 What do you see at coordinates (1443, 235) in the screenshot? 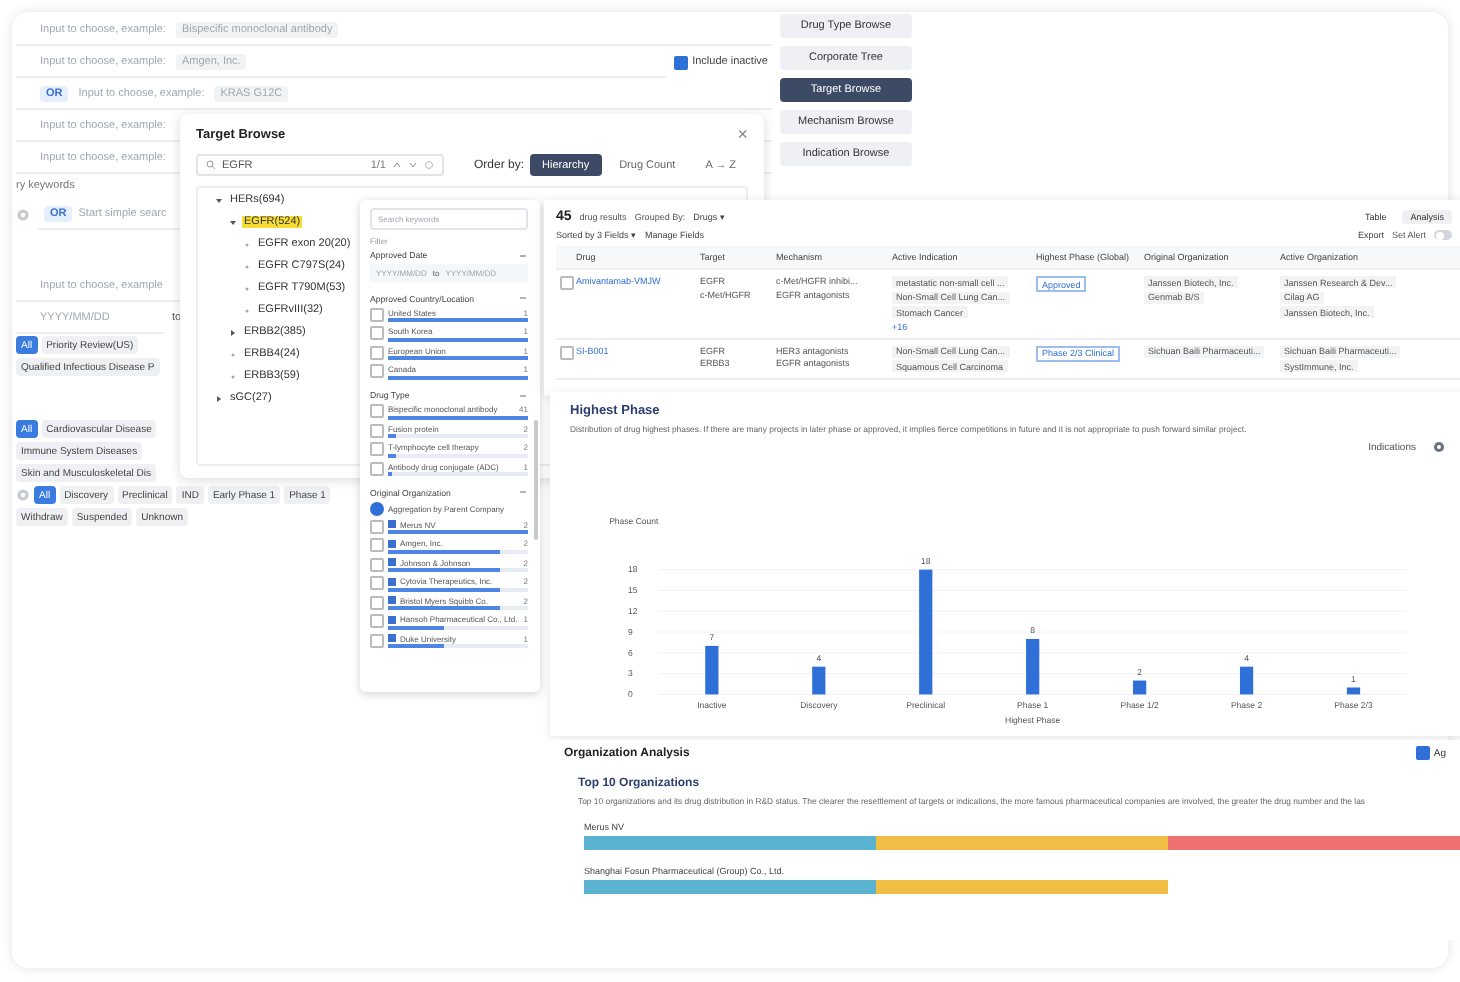
I see `toggle-switch` at bounding box center [1443, 235].